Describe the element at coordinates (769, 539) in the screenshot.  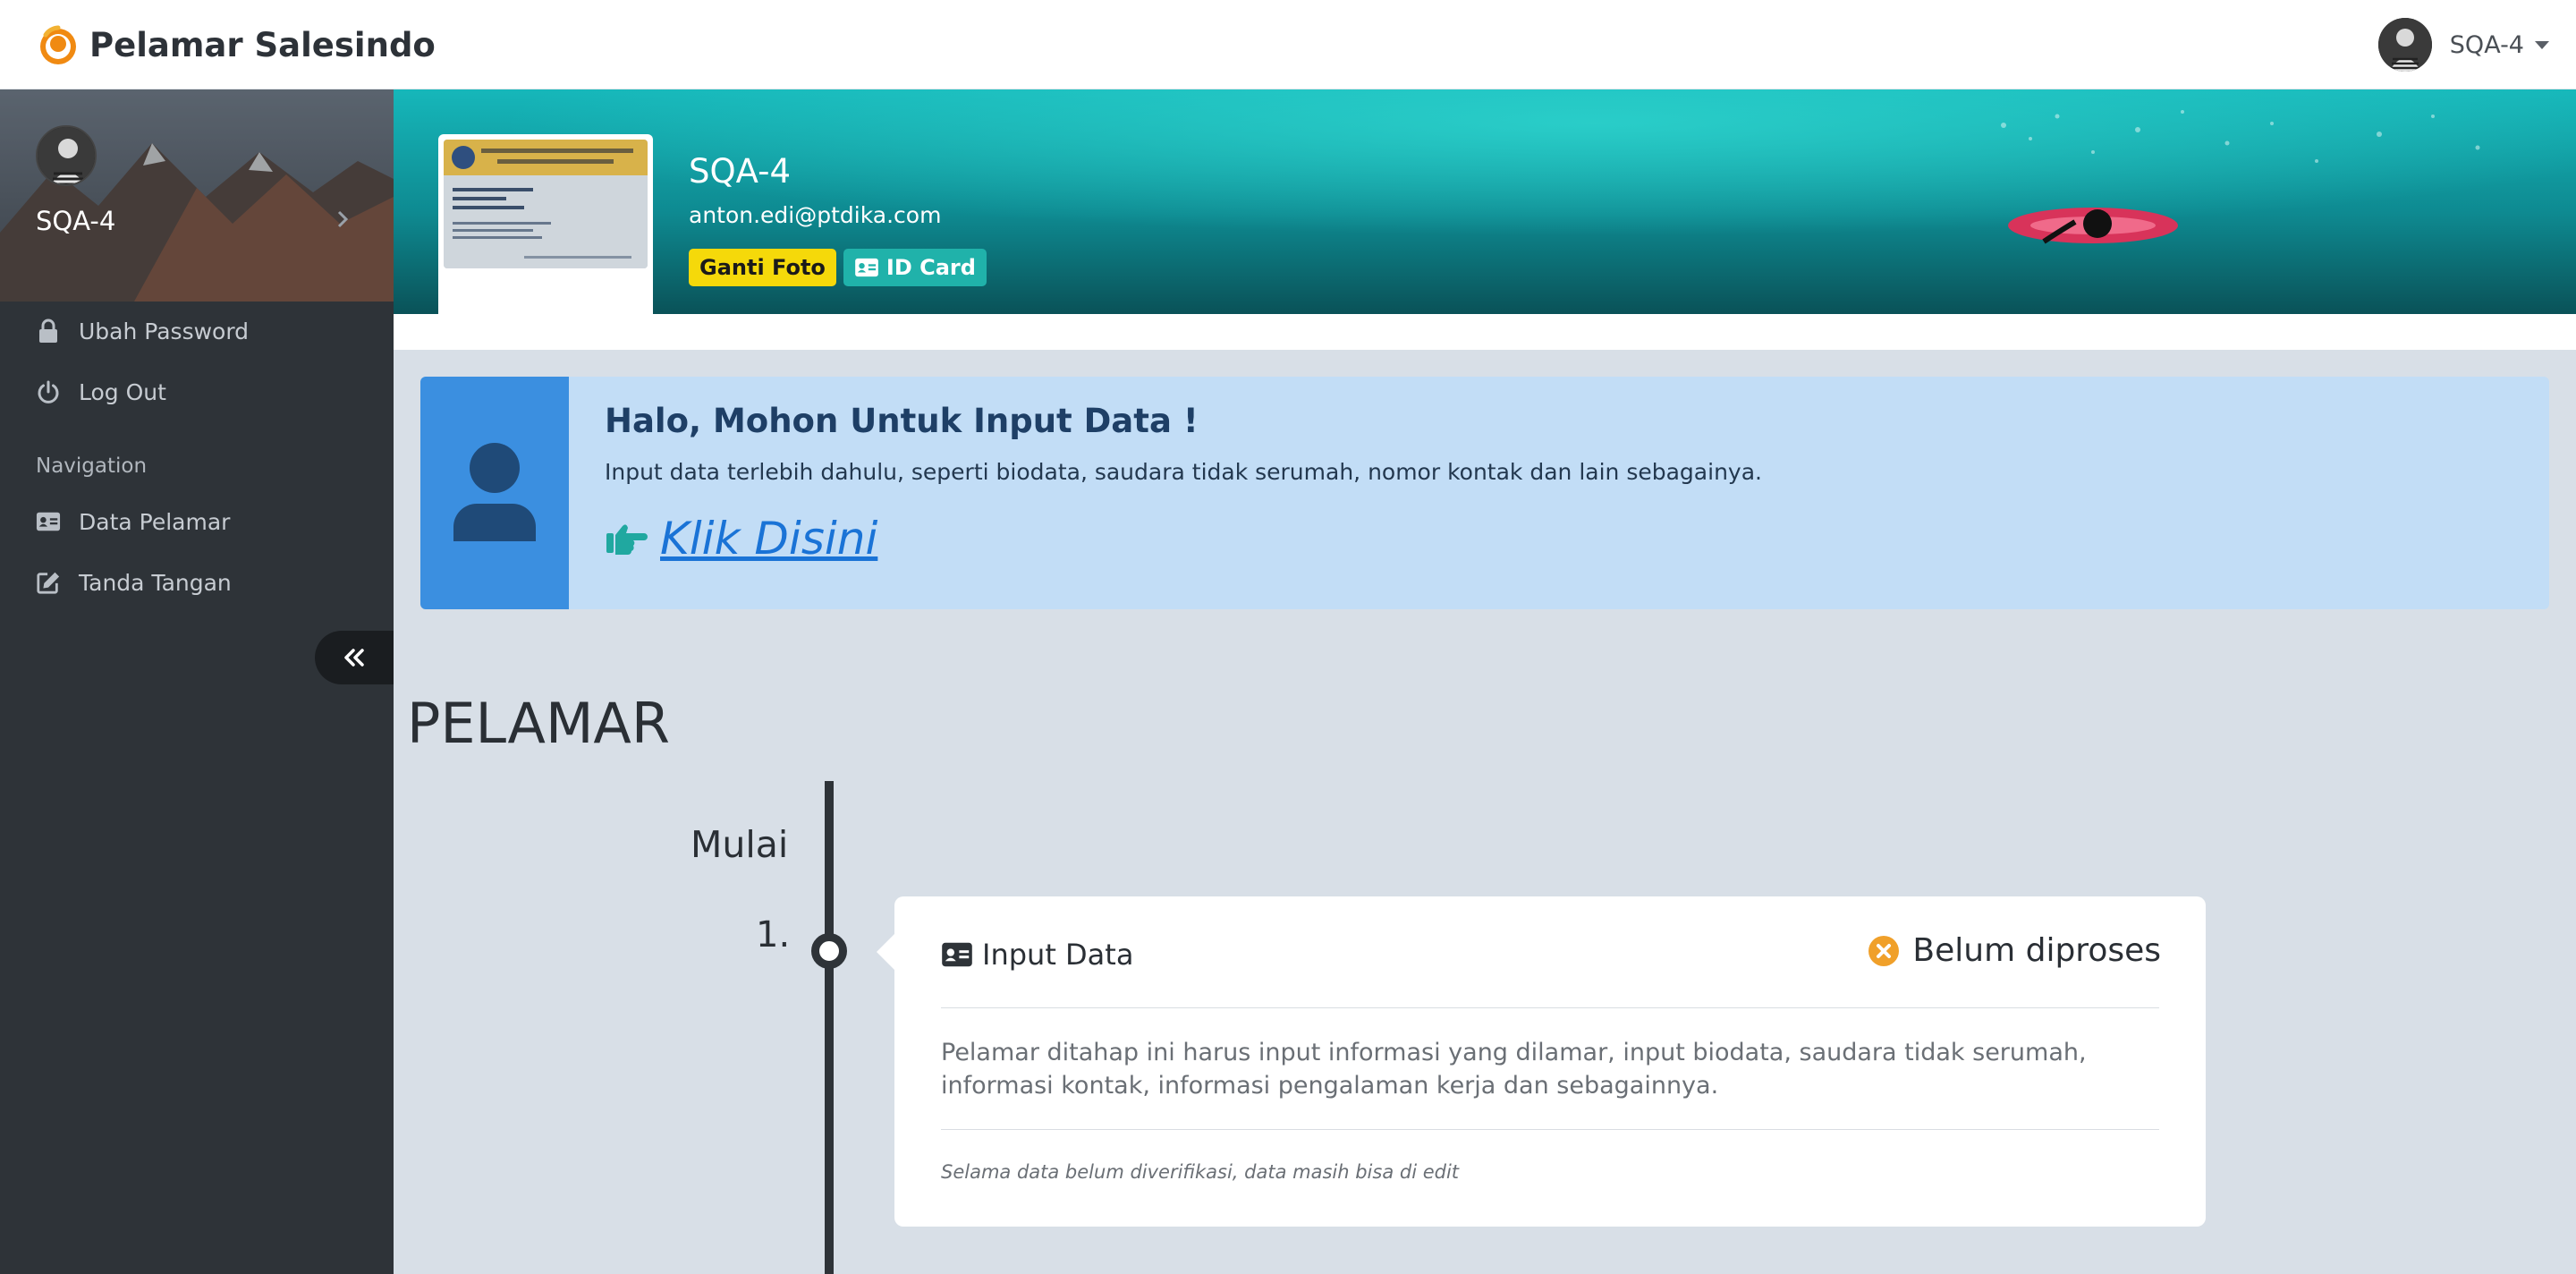
I see `klik-disini-label: Klik Disini` at that location.